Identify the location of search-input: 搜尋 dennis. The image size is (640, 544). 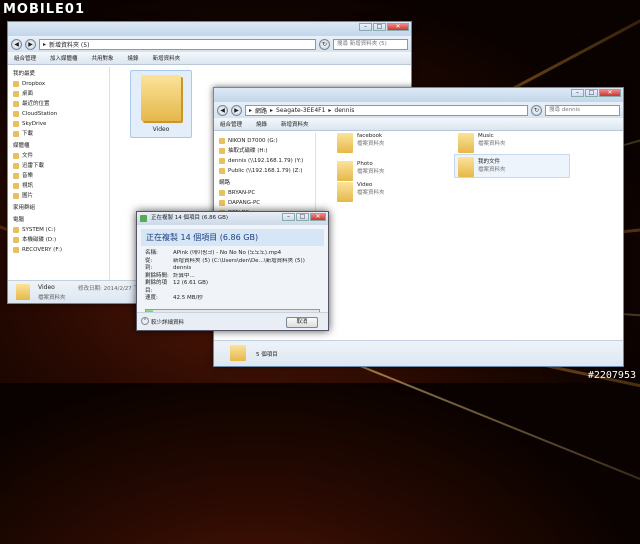
(582, 110).